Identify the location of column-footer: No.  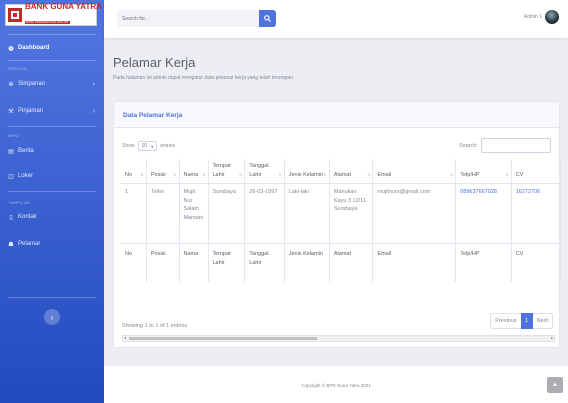
(134, 262).